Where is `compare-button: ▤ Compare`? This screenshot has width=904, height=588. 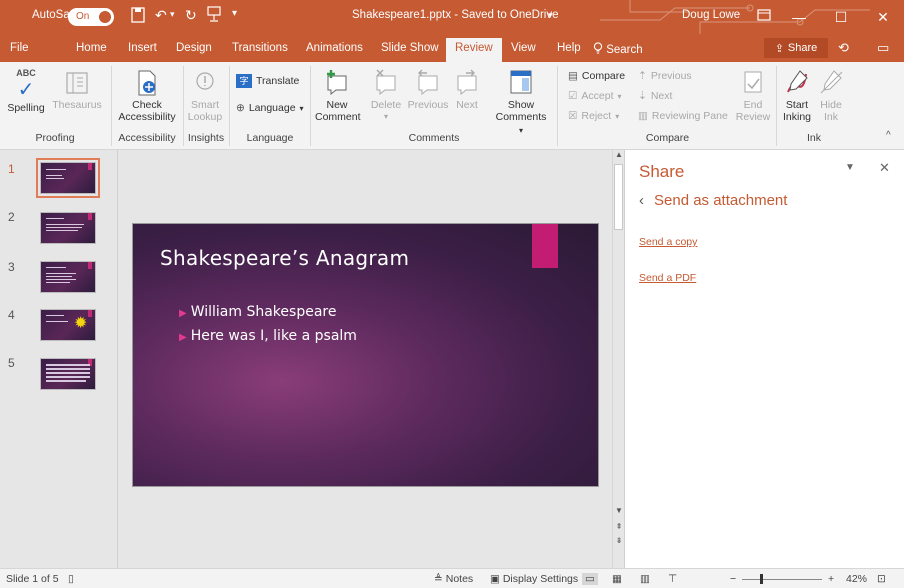 compare-button: ▤ Compare is located at coordinates (596, 76).